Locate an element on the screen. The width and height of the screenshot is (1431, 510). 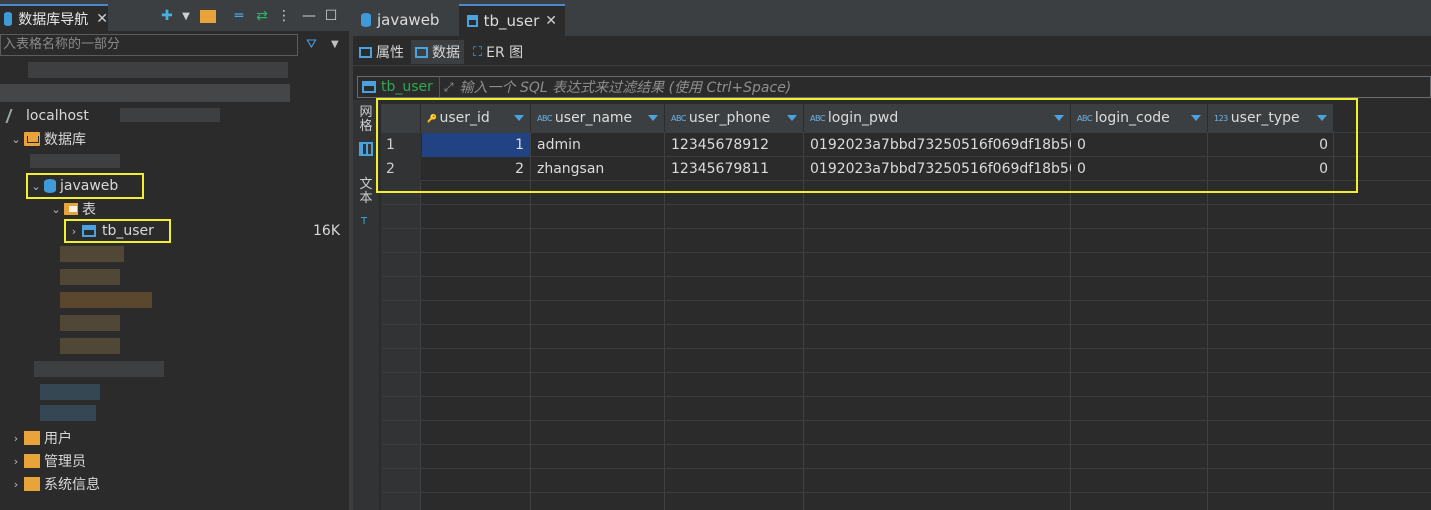
table-size-label: 16K is located at coordinates (326, 231).